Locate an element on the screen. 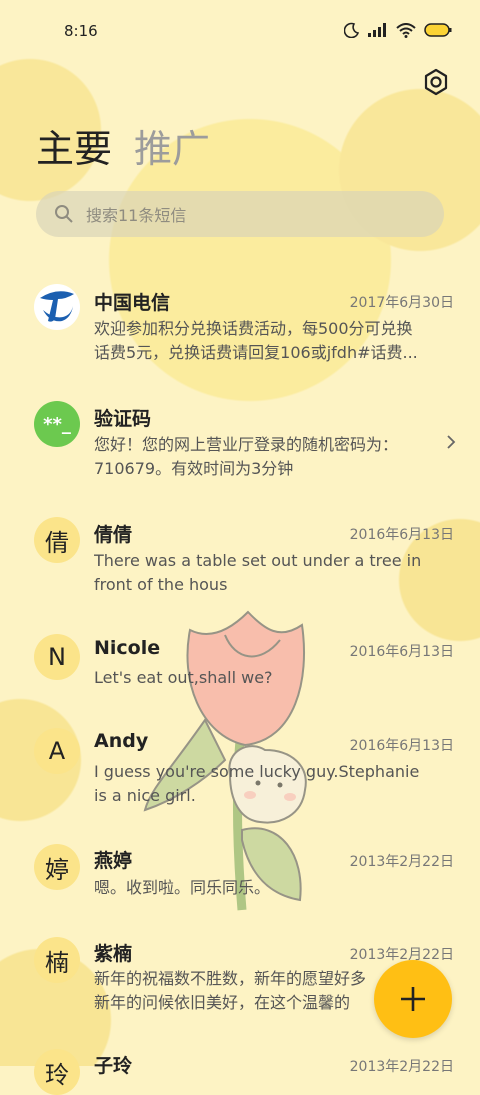 The width and height of the screenshot is (480, 1095). contact-name: Andy is located at coordinates (121, 741).